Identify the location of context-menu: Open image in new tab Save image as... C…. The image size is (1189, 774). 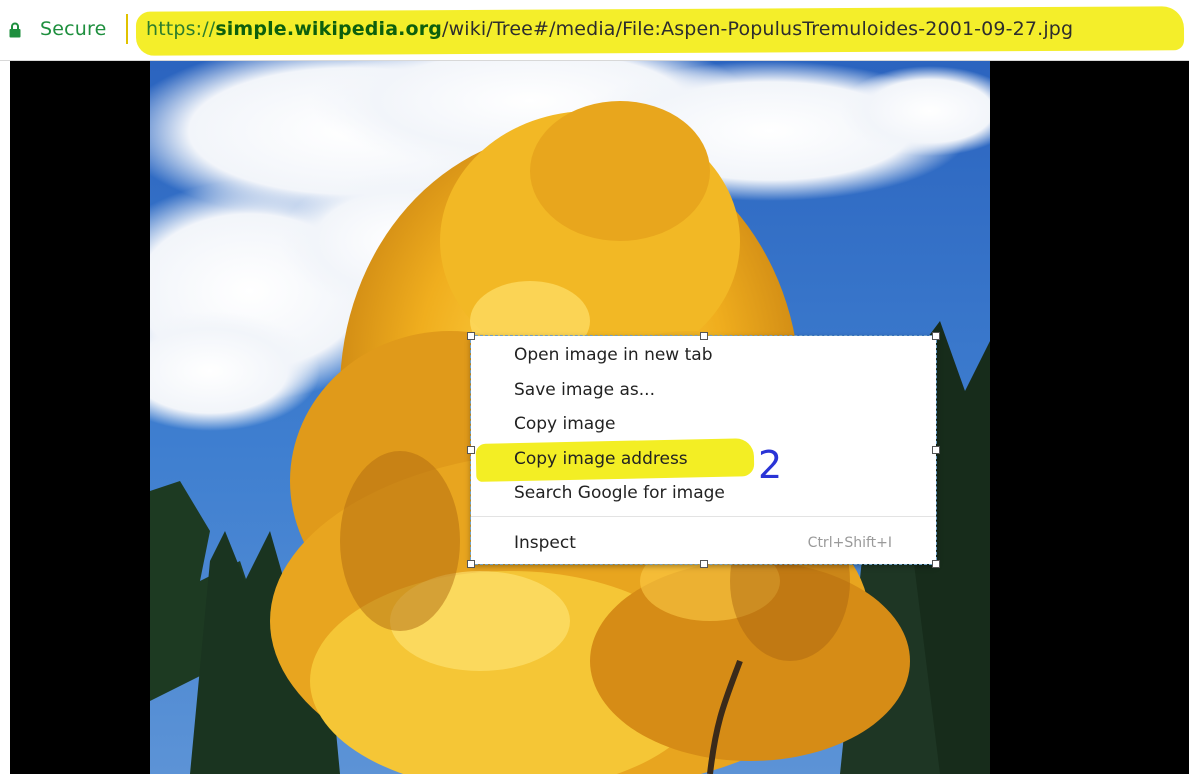
(703, 450).